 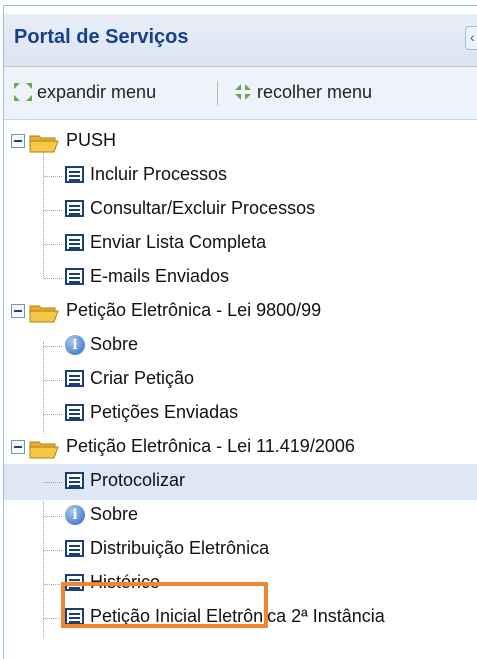 I want to click on tree-item-label: Petição Inicial Eletrônica 2ª Instância, so click(x=237, y=616).